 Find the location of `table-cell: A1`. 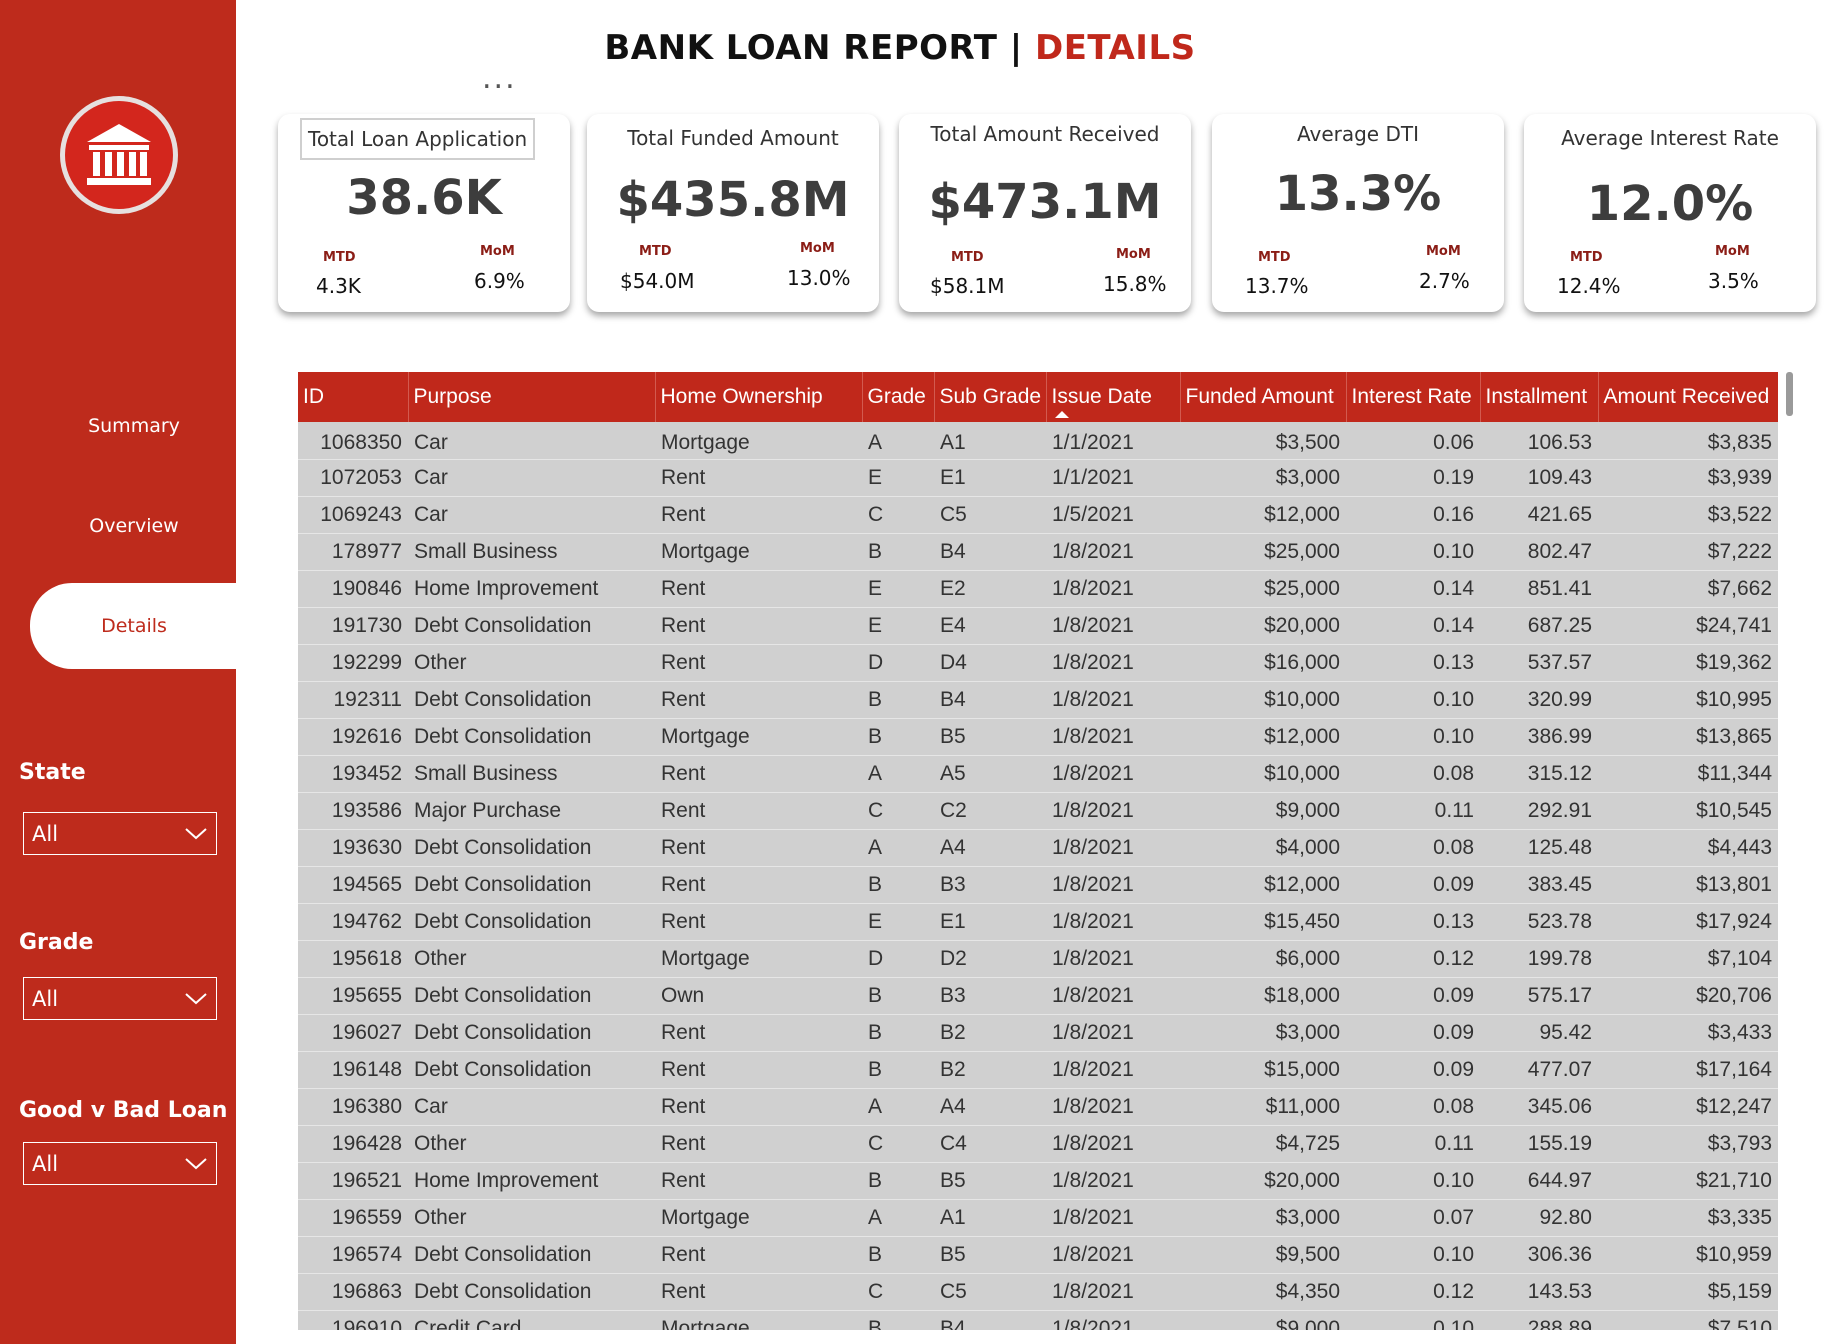

table-cell: A1 is located at coordinates (990, 441).